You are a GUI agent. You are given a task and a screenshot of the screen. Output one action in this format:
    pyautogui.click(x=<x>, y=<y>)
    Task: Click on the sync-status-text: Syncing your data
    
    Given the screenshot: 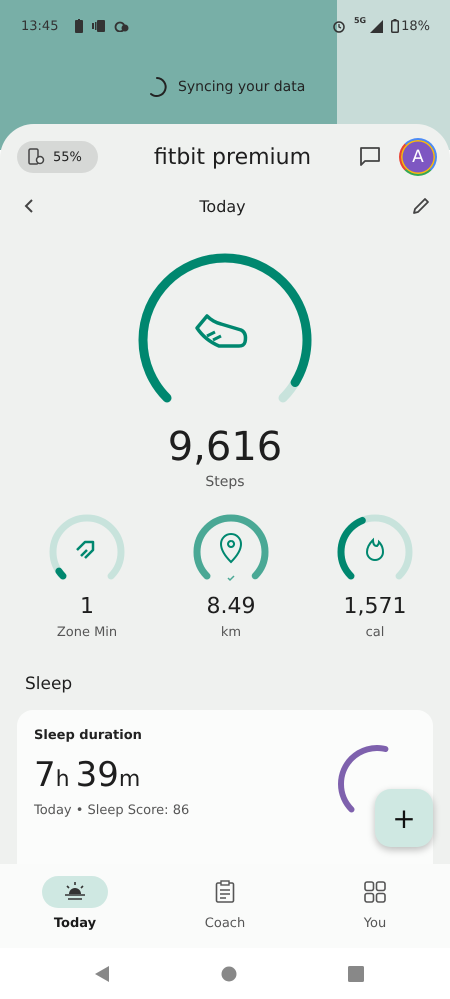 What is the action you would take?
    pyautogui.click(x=242, y=87)
    